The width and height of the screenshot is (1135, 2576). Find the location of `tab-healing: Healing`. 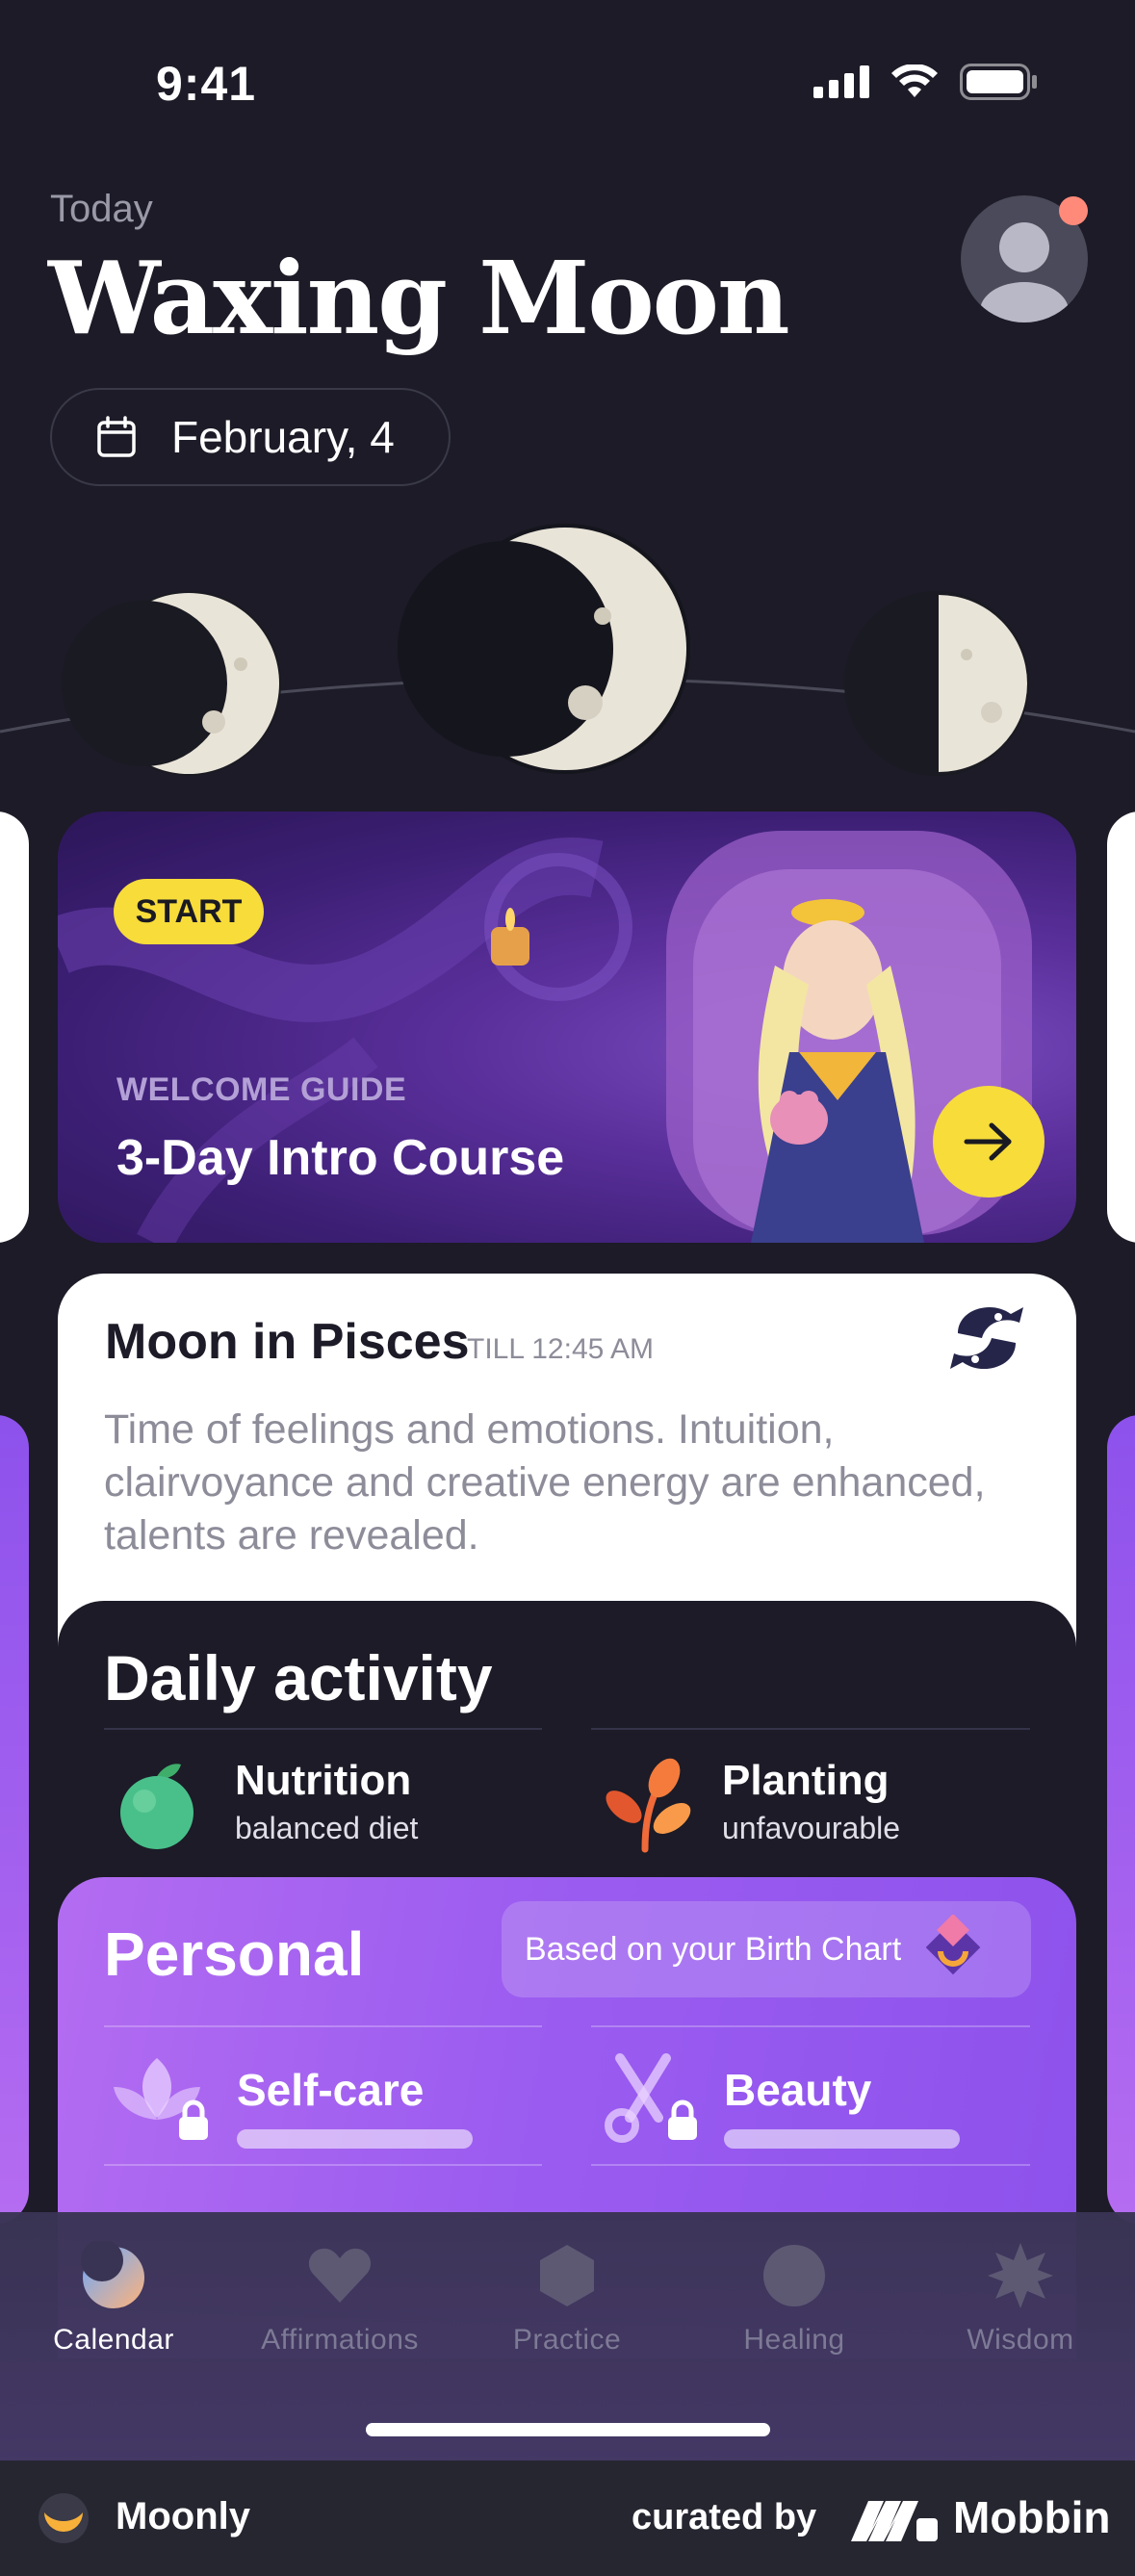

tab-healing: Healing is located at coordinates (794, 2299).